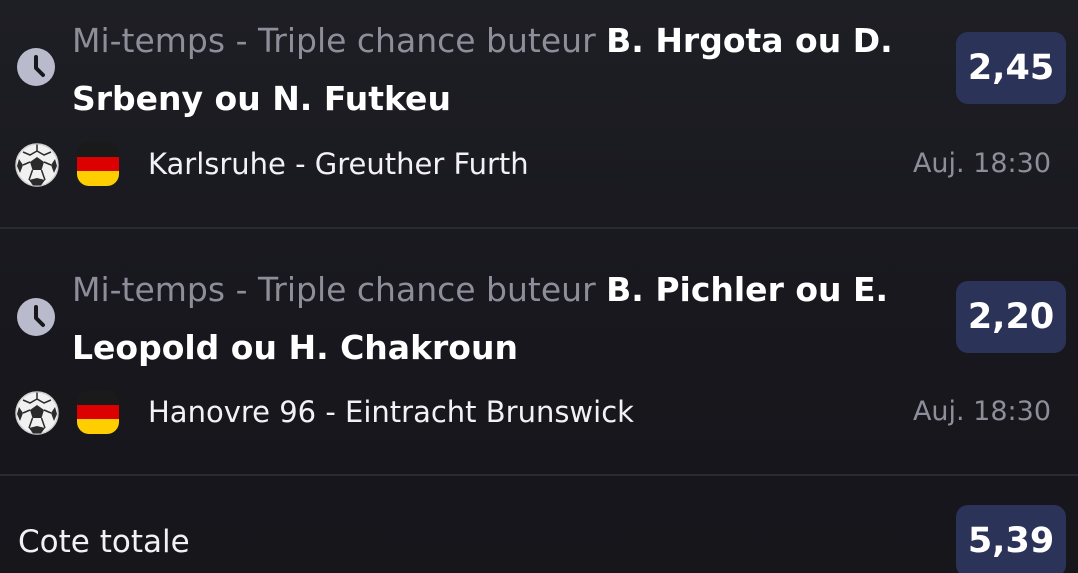 Image resolution: width=1078 pixels, height=573 pixels. What do you see at coordinates (1011, 68) in the screenshot?
I see `odds-badge: 2,45` at bounding box center [1011, 68].